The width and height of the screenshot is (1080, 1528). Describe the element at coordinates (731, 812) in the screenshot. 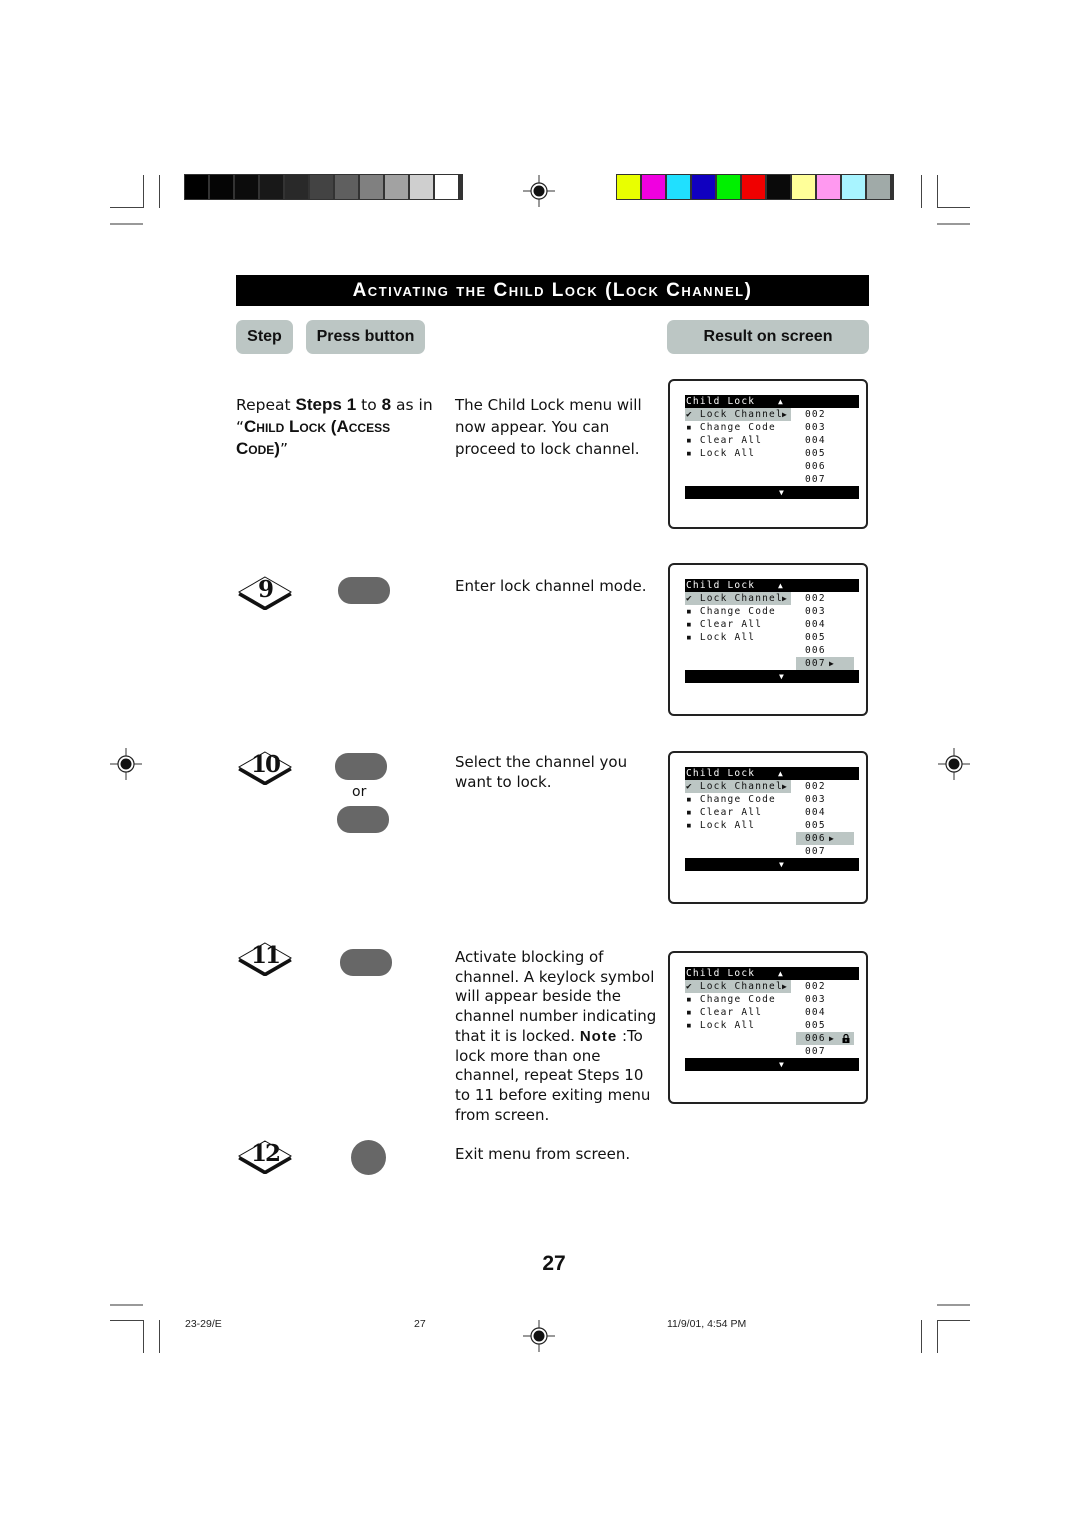

I see `menu-item-label: Clear All` at that location.